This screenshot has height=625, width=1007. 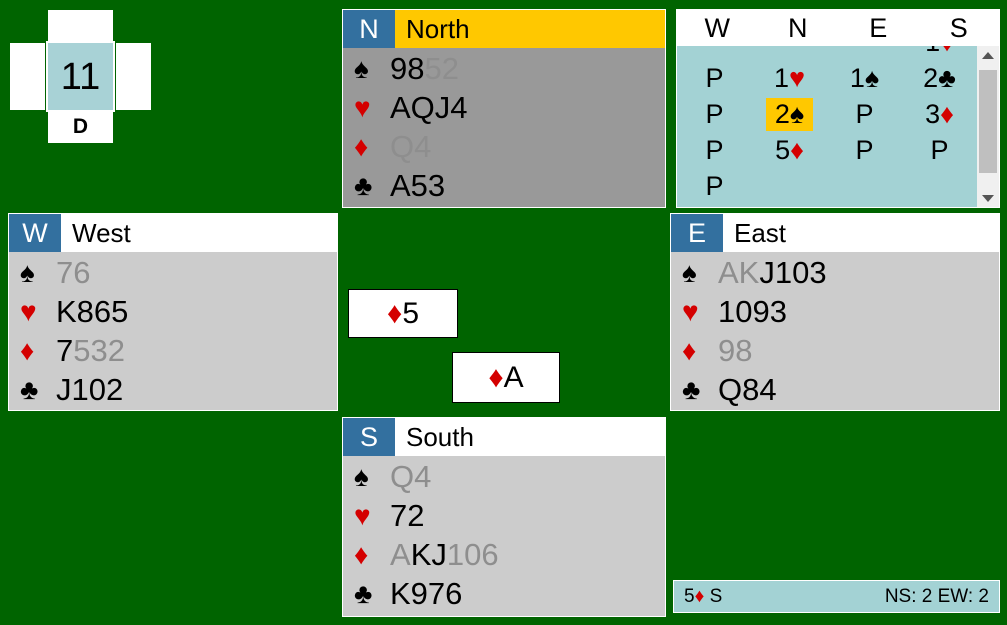 What do you see at coordinates (504, 593) in the screenshot?
I see `suit-row-club: ♣ K976` at bounding box center [504, 593].